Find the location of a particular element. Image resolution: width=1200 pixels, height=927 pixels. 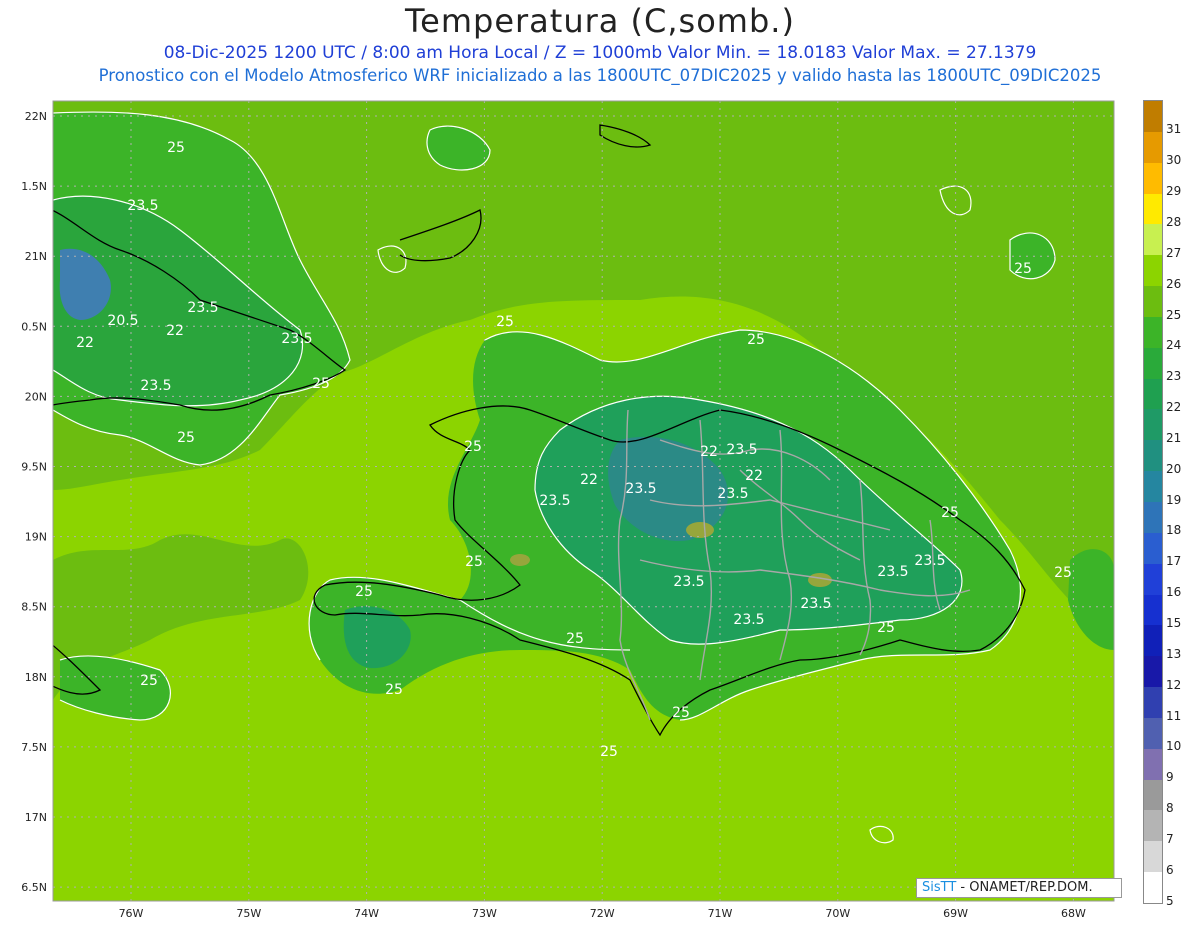

colorbar-label: 26 is located at coordinates (1174, 283).